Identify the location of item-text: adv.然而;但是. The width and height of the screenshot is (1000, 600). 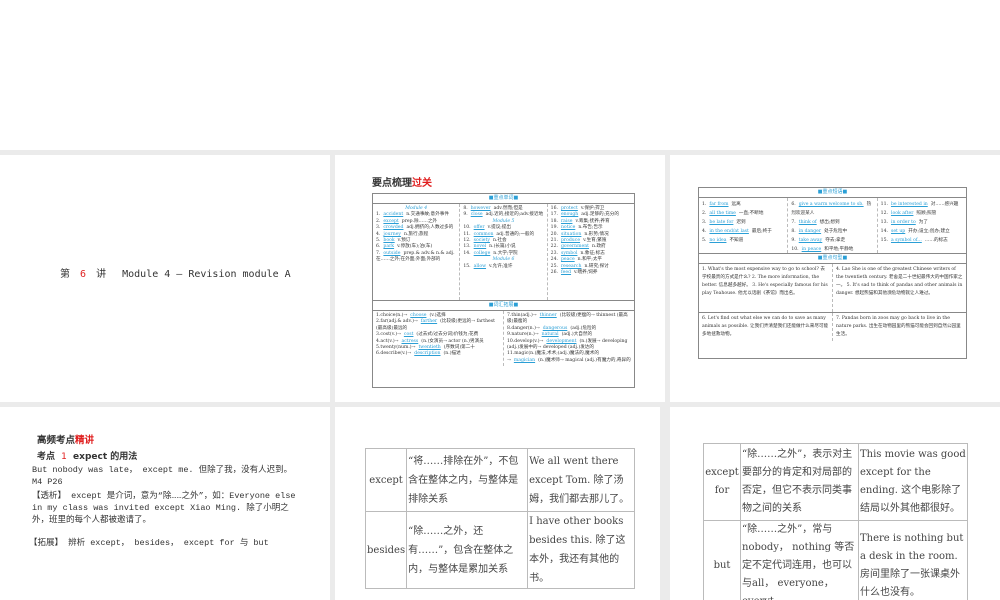
(508, 208).